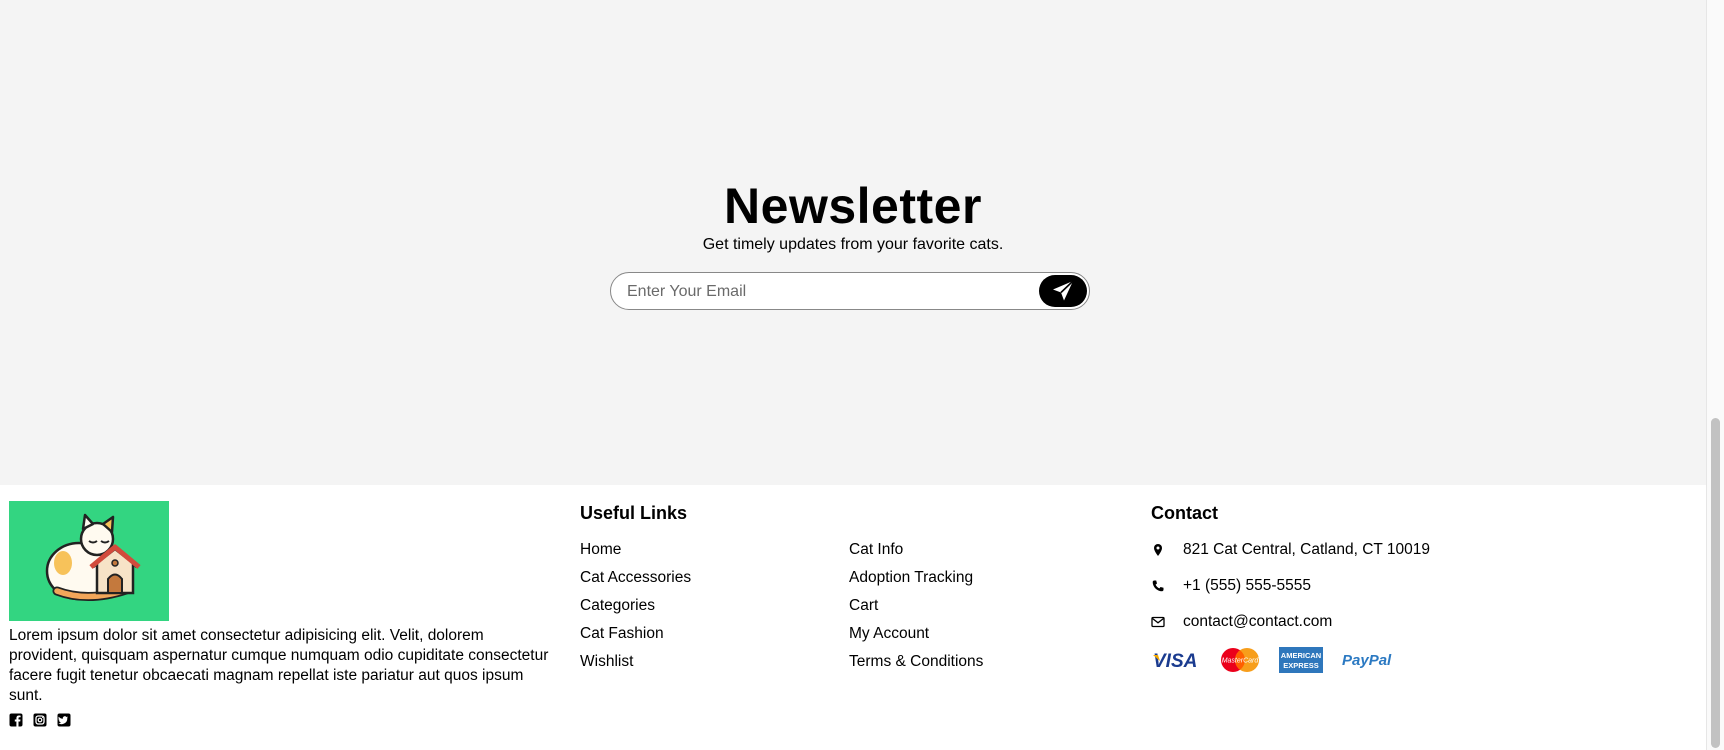 The image size is (1724, 750). I want to click on social-links, so click(40, 720).